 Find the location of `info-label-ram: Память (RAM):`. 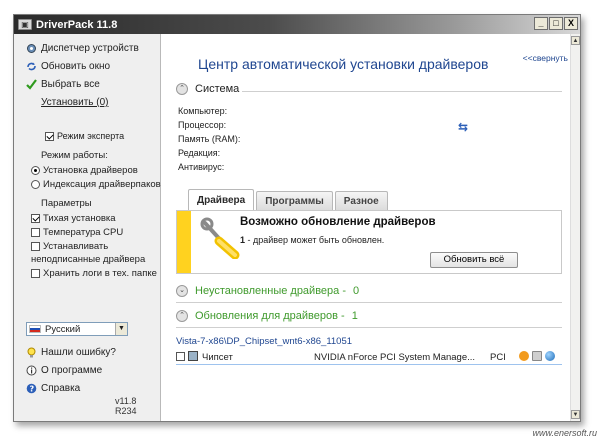

info-label-ram: Память (RAM): is located at coordinates (209, 139).